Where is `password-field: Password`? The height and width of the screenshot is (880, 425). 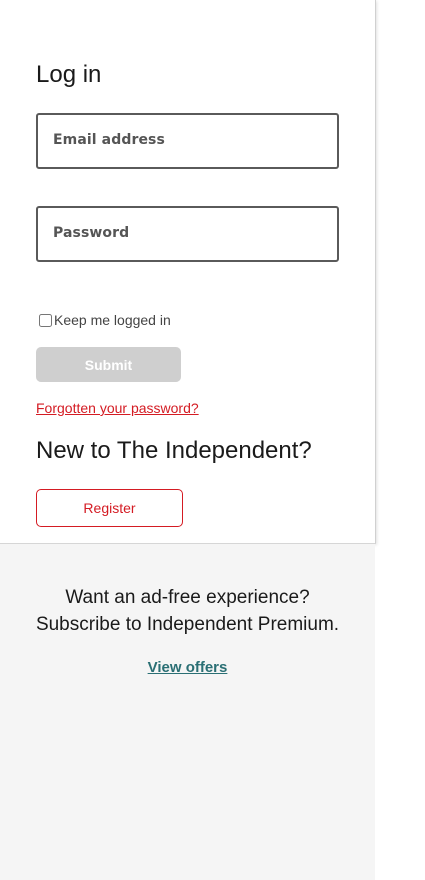
password-field: Password is located at coordinates (187, 234).